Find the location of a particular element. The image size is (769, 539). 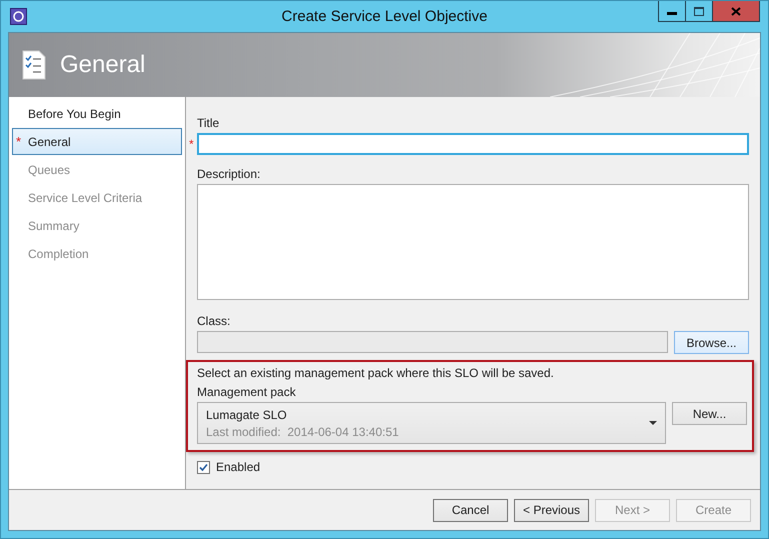

app-icon is located at coordinates (18, 16).